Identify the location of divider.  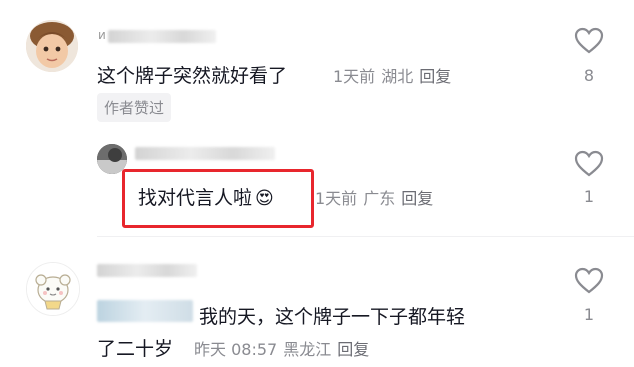
(365, 236).